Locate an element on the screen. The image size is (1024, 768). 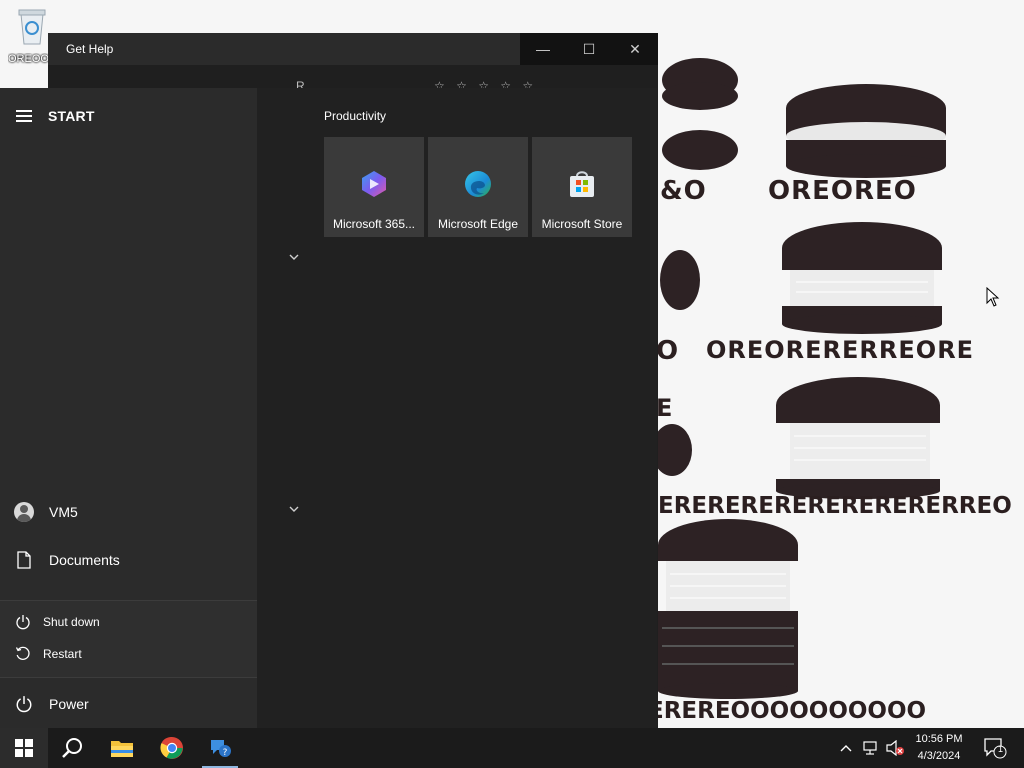
chevron-up-icon is located at coordinates (846, 748).